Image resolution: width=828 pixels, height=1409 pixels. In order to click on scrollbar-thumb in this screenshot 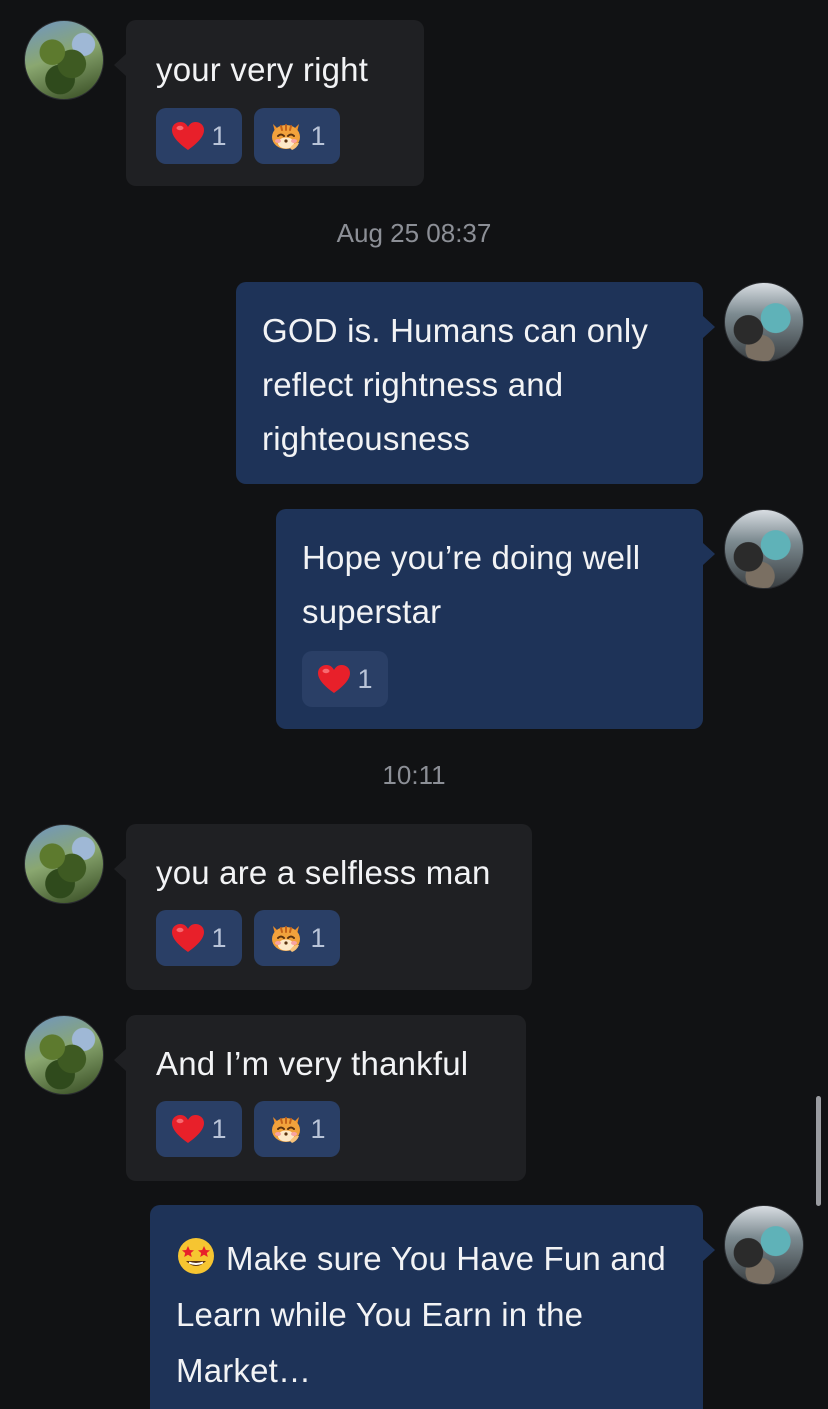, I will do `click(818, 1151)`.